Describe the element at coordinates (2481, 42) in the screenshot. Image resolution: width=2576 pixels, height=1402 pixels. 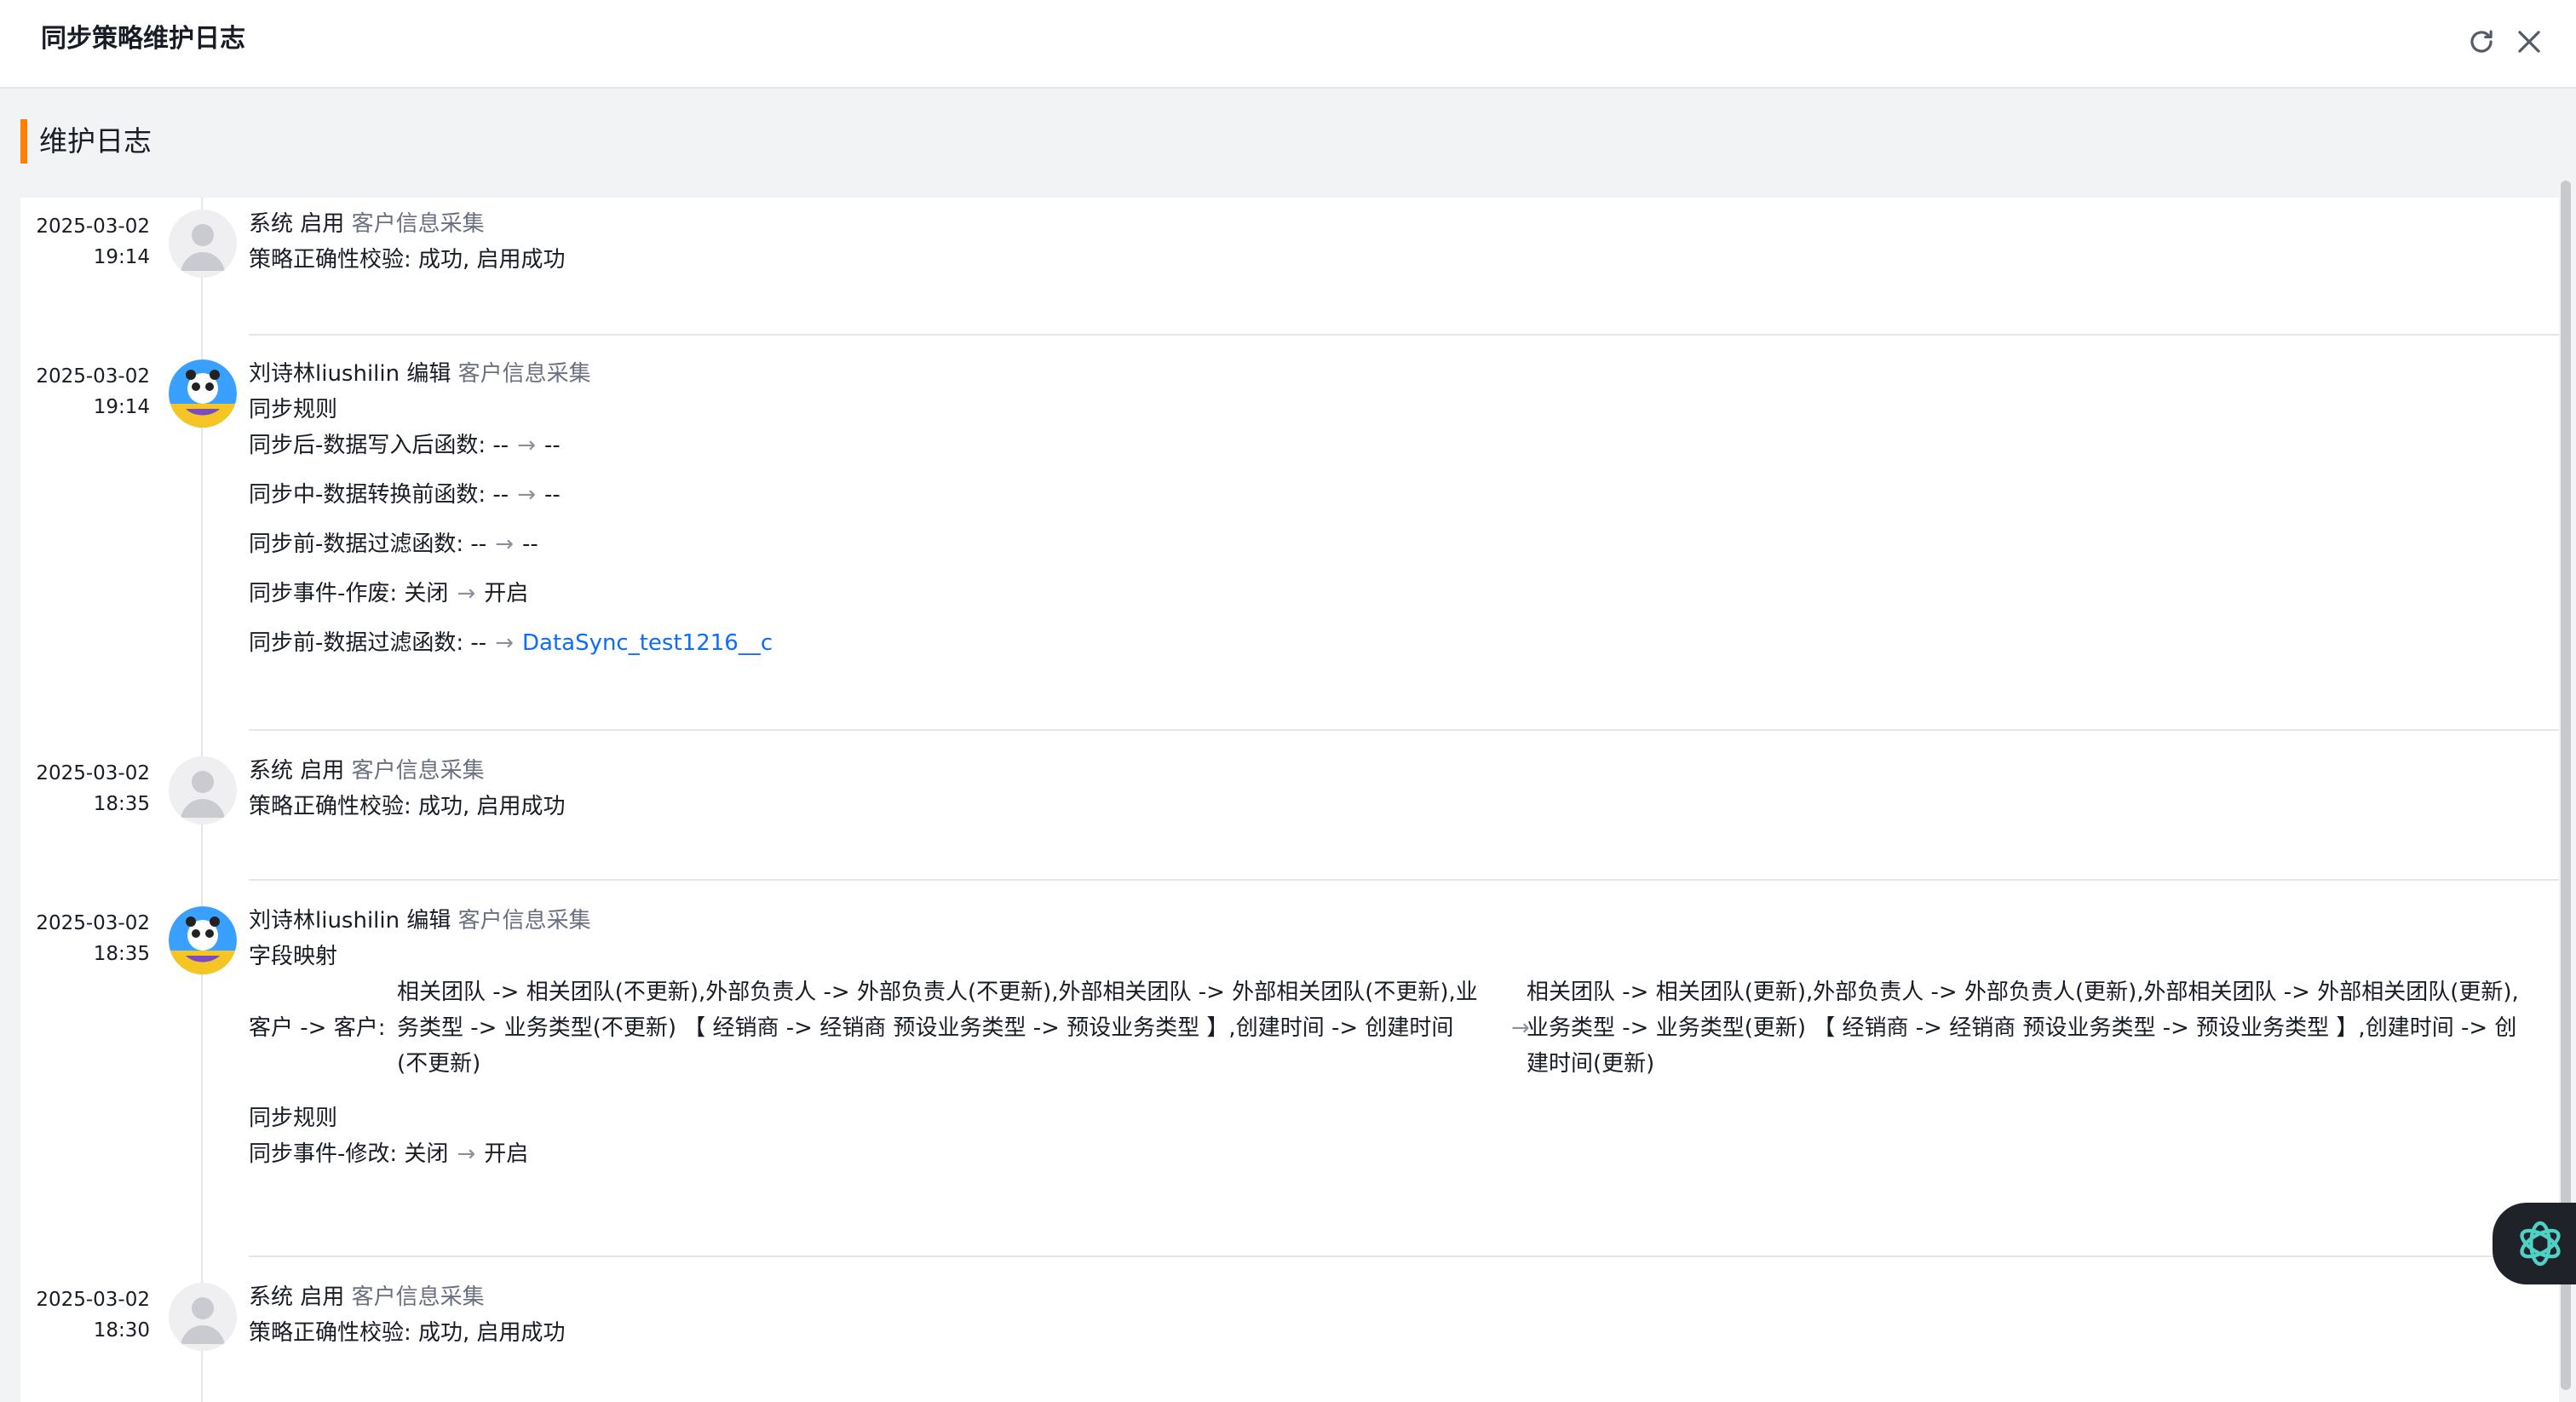
I see `refresh-icon` at that location.